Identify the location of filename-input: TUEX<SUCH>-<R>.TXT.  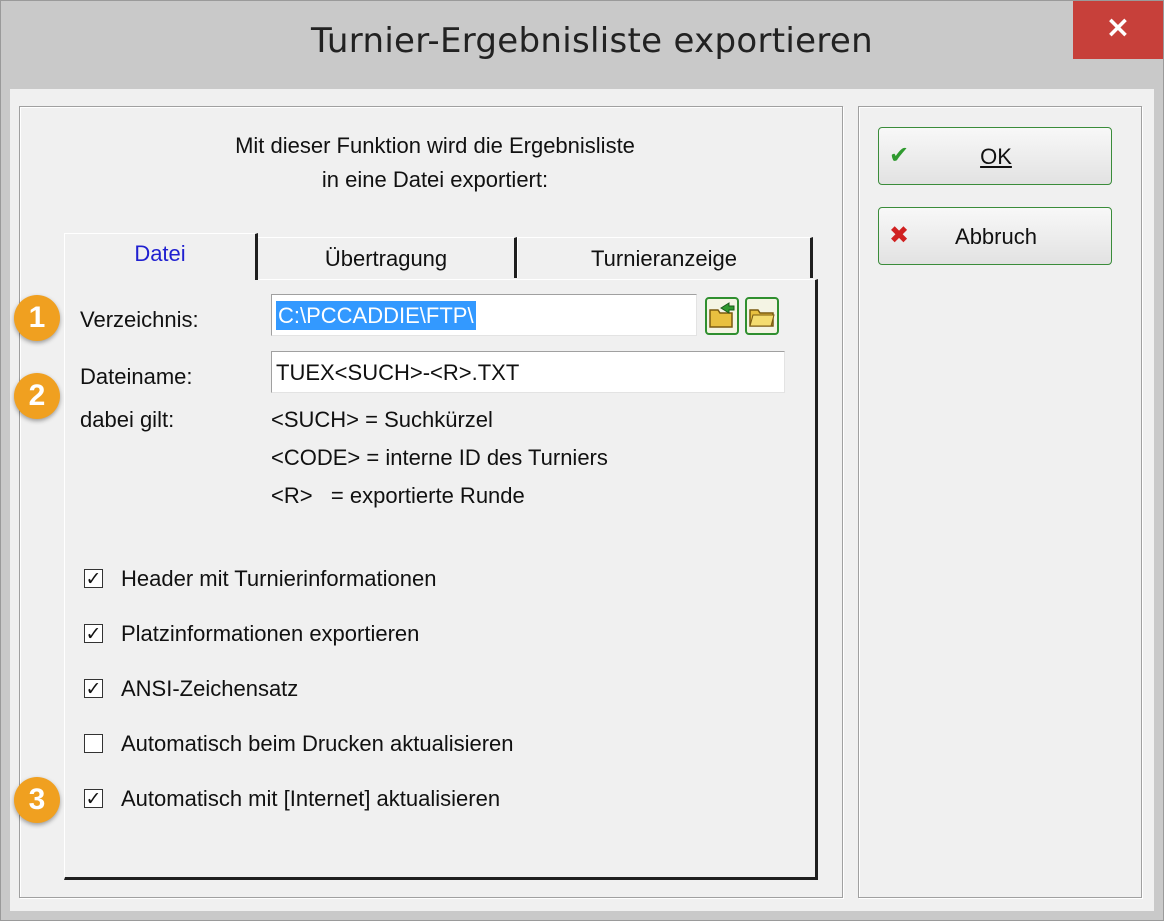
(528, 372).